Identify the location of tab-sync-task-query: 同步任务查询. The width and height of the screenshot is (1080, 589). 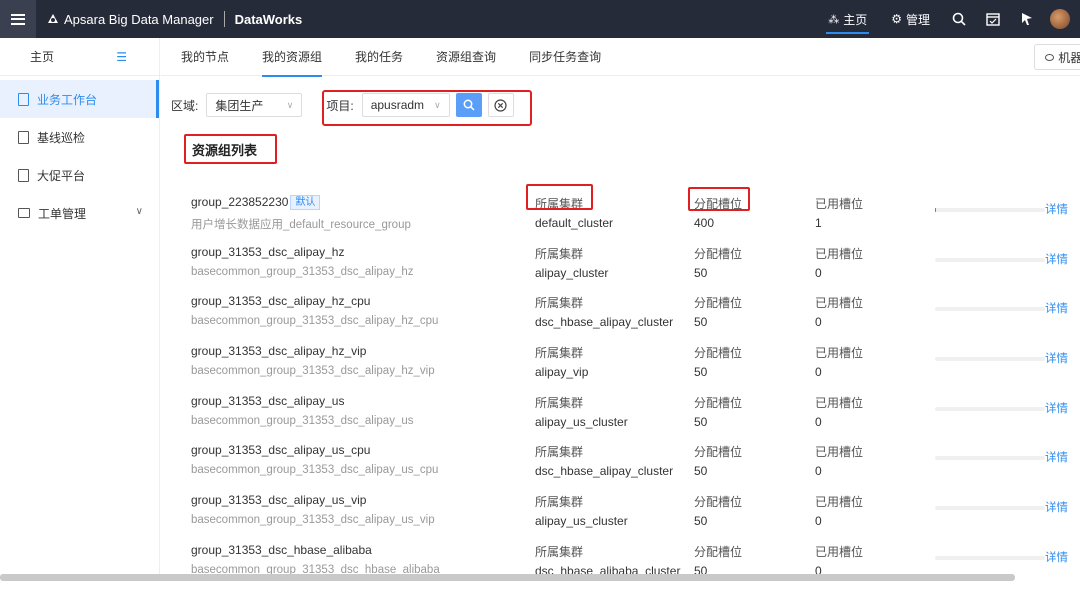
(565, 57).